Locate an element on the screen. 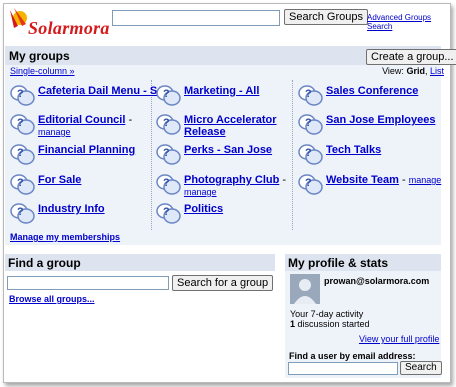  group-link: Financial Planning is located at coordinates (86, 150).